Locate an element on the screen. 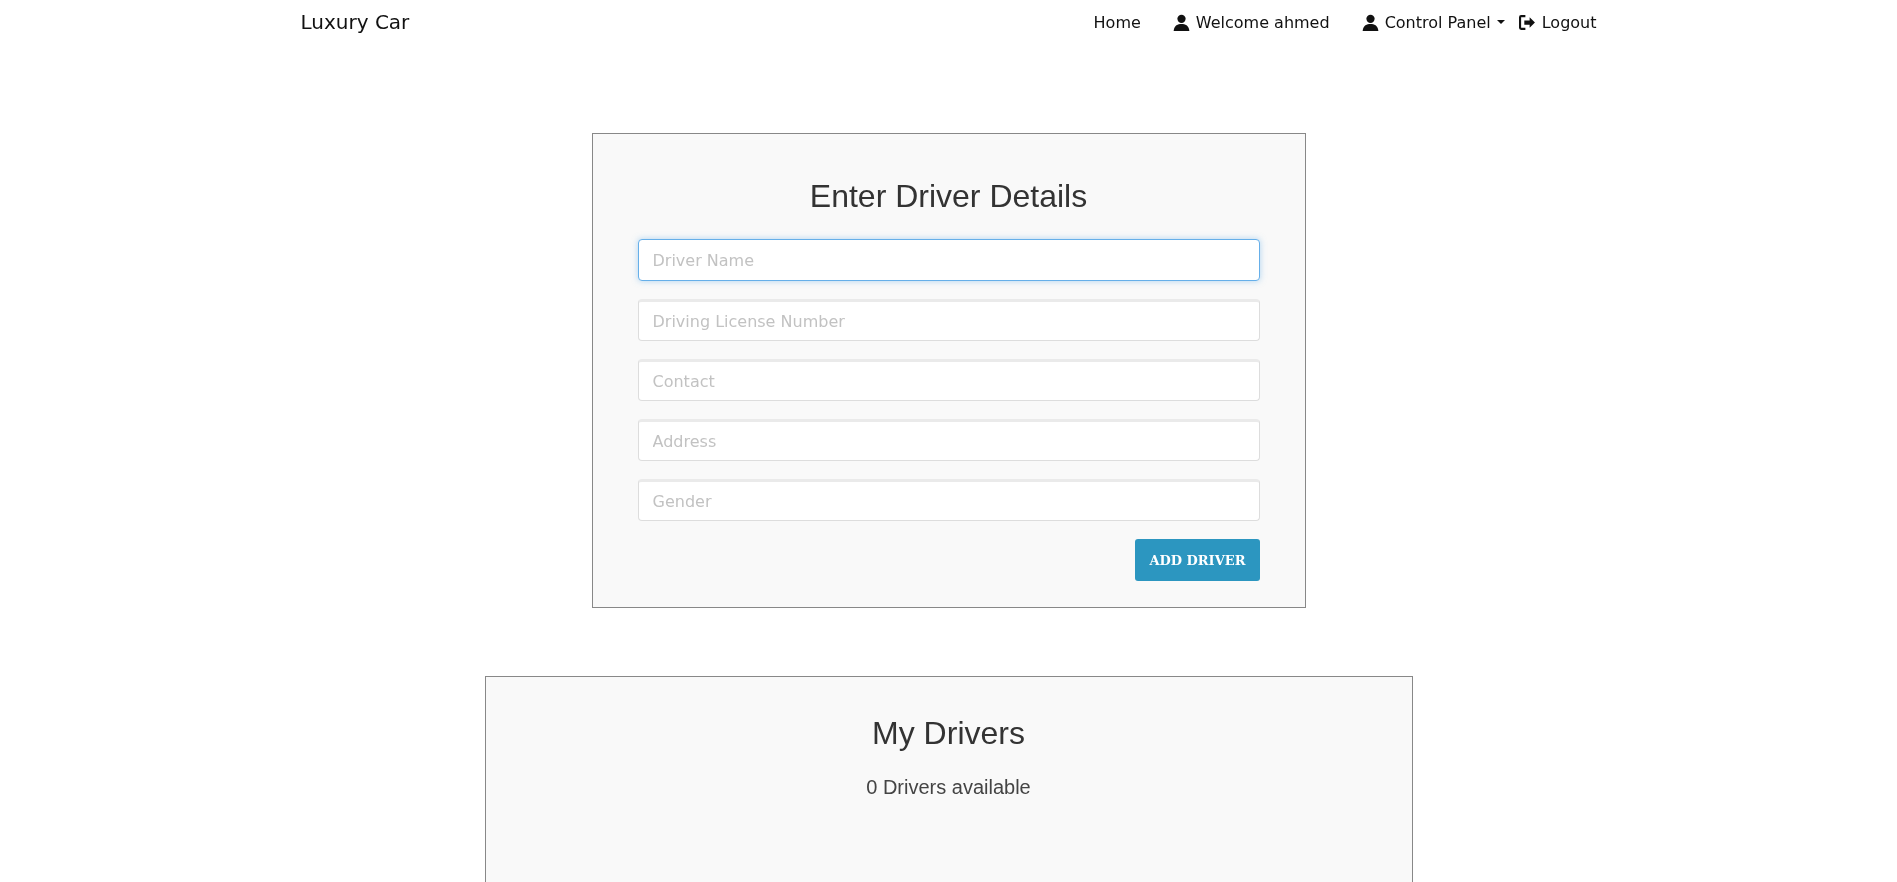  nav-link: Welcome ahmed is located at coordinates (1262, 22).